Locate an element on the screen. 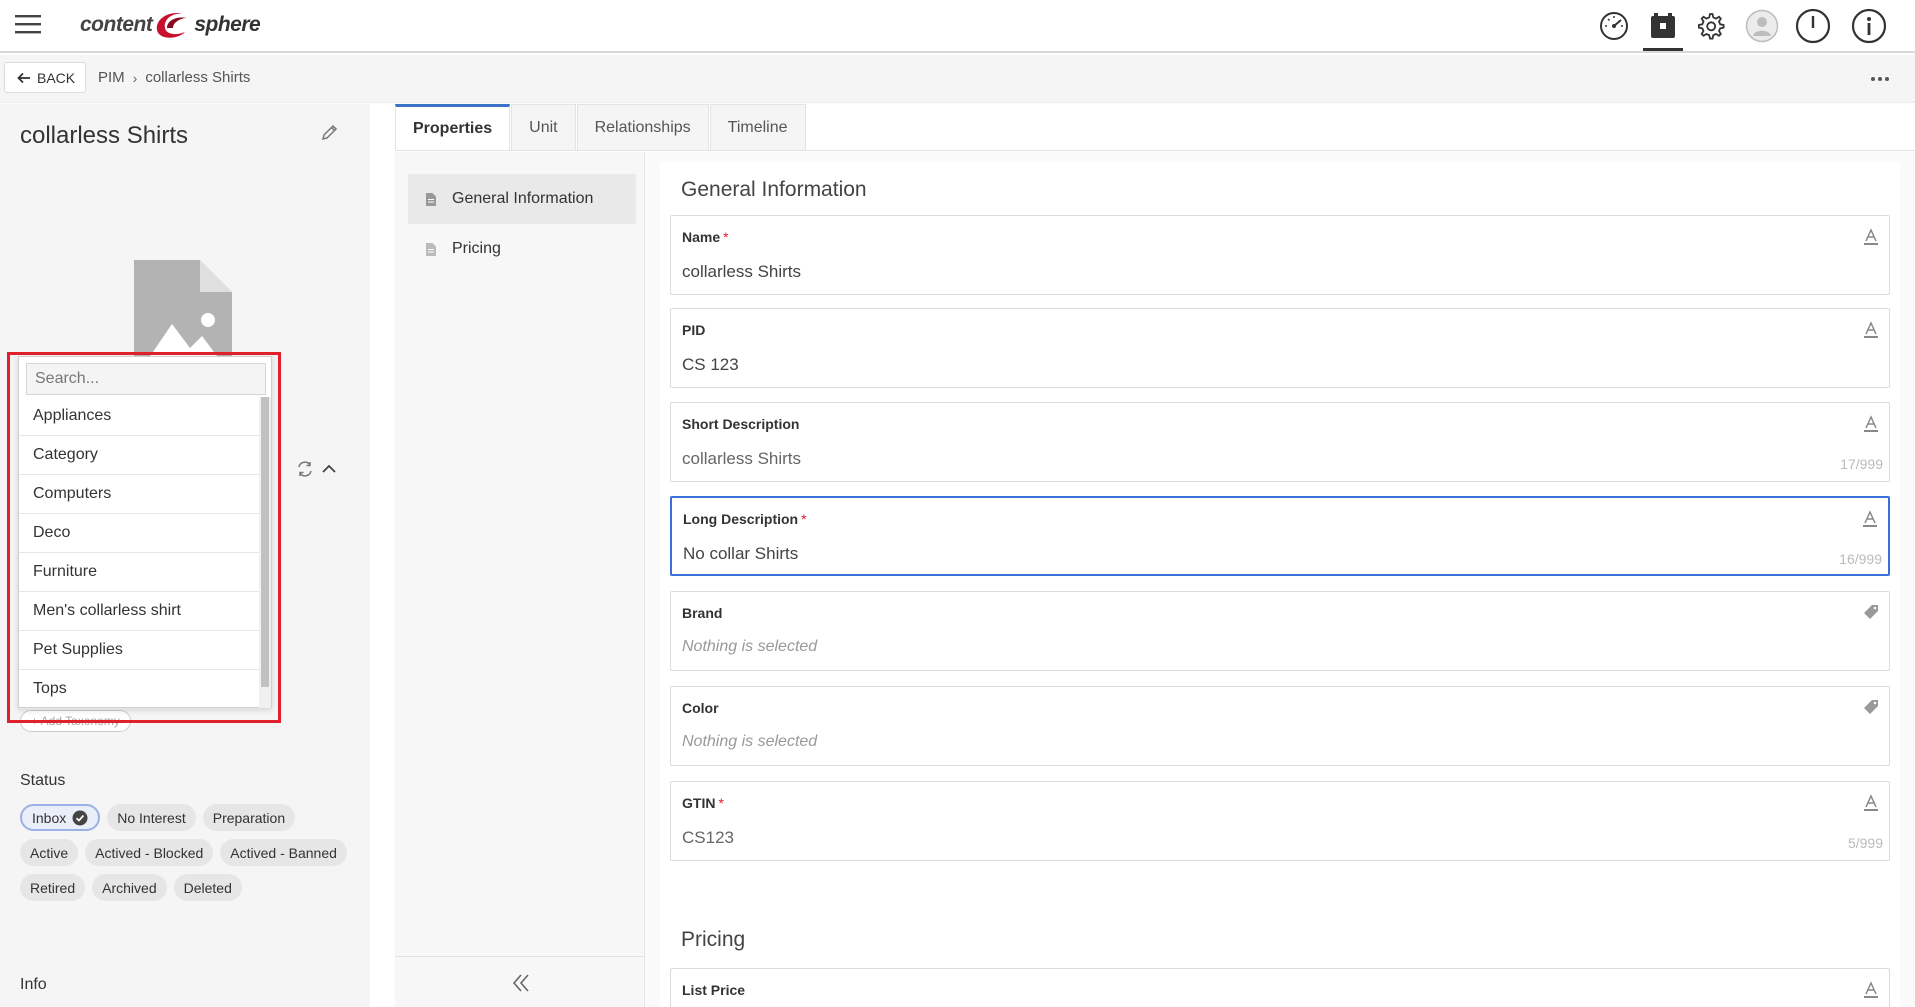 The width and height of the screenshot is (1915, 1007). long-description-value: No collar Shirts is located at coordinates (740, 554).